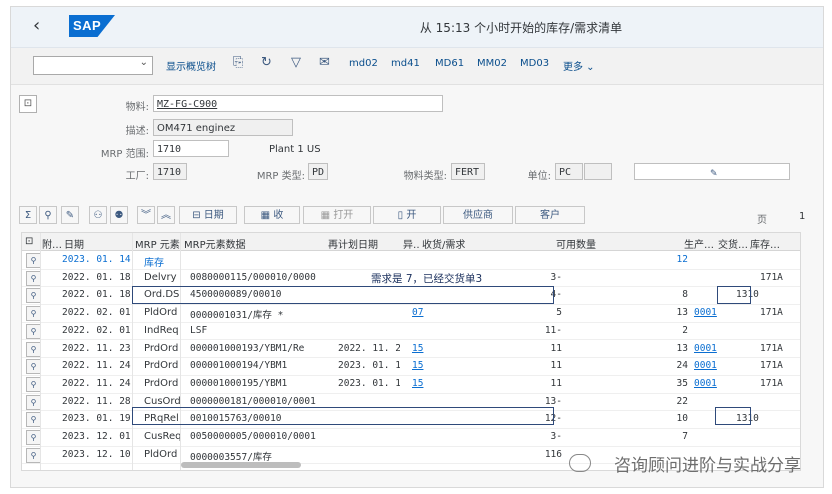  I want to click on receipts-label: 收, so click(278, 215).